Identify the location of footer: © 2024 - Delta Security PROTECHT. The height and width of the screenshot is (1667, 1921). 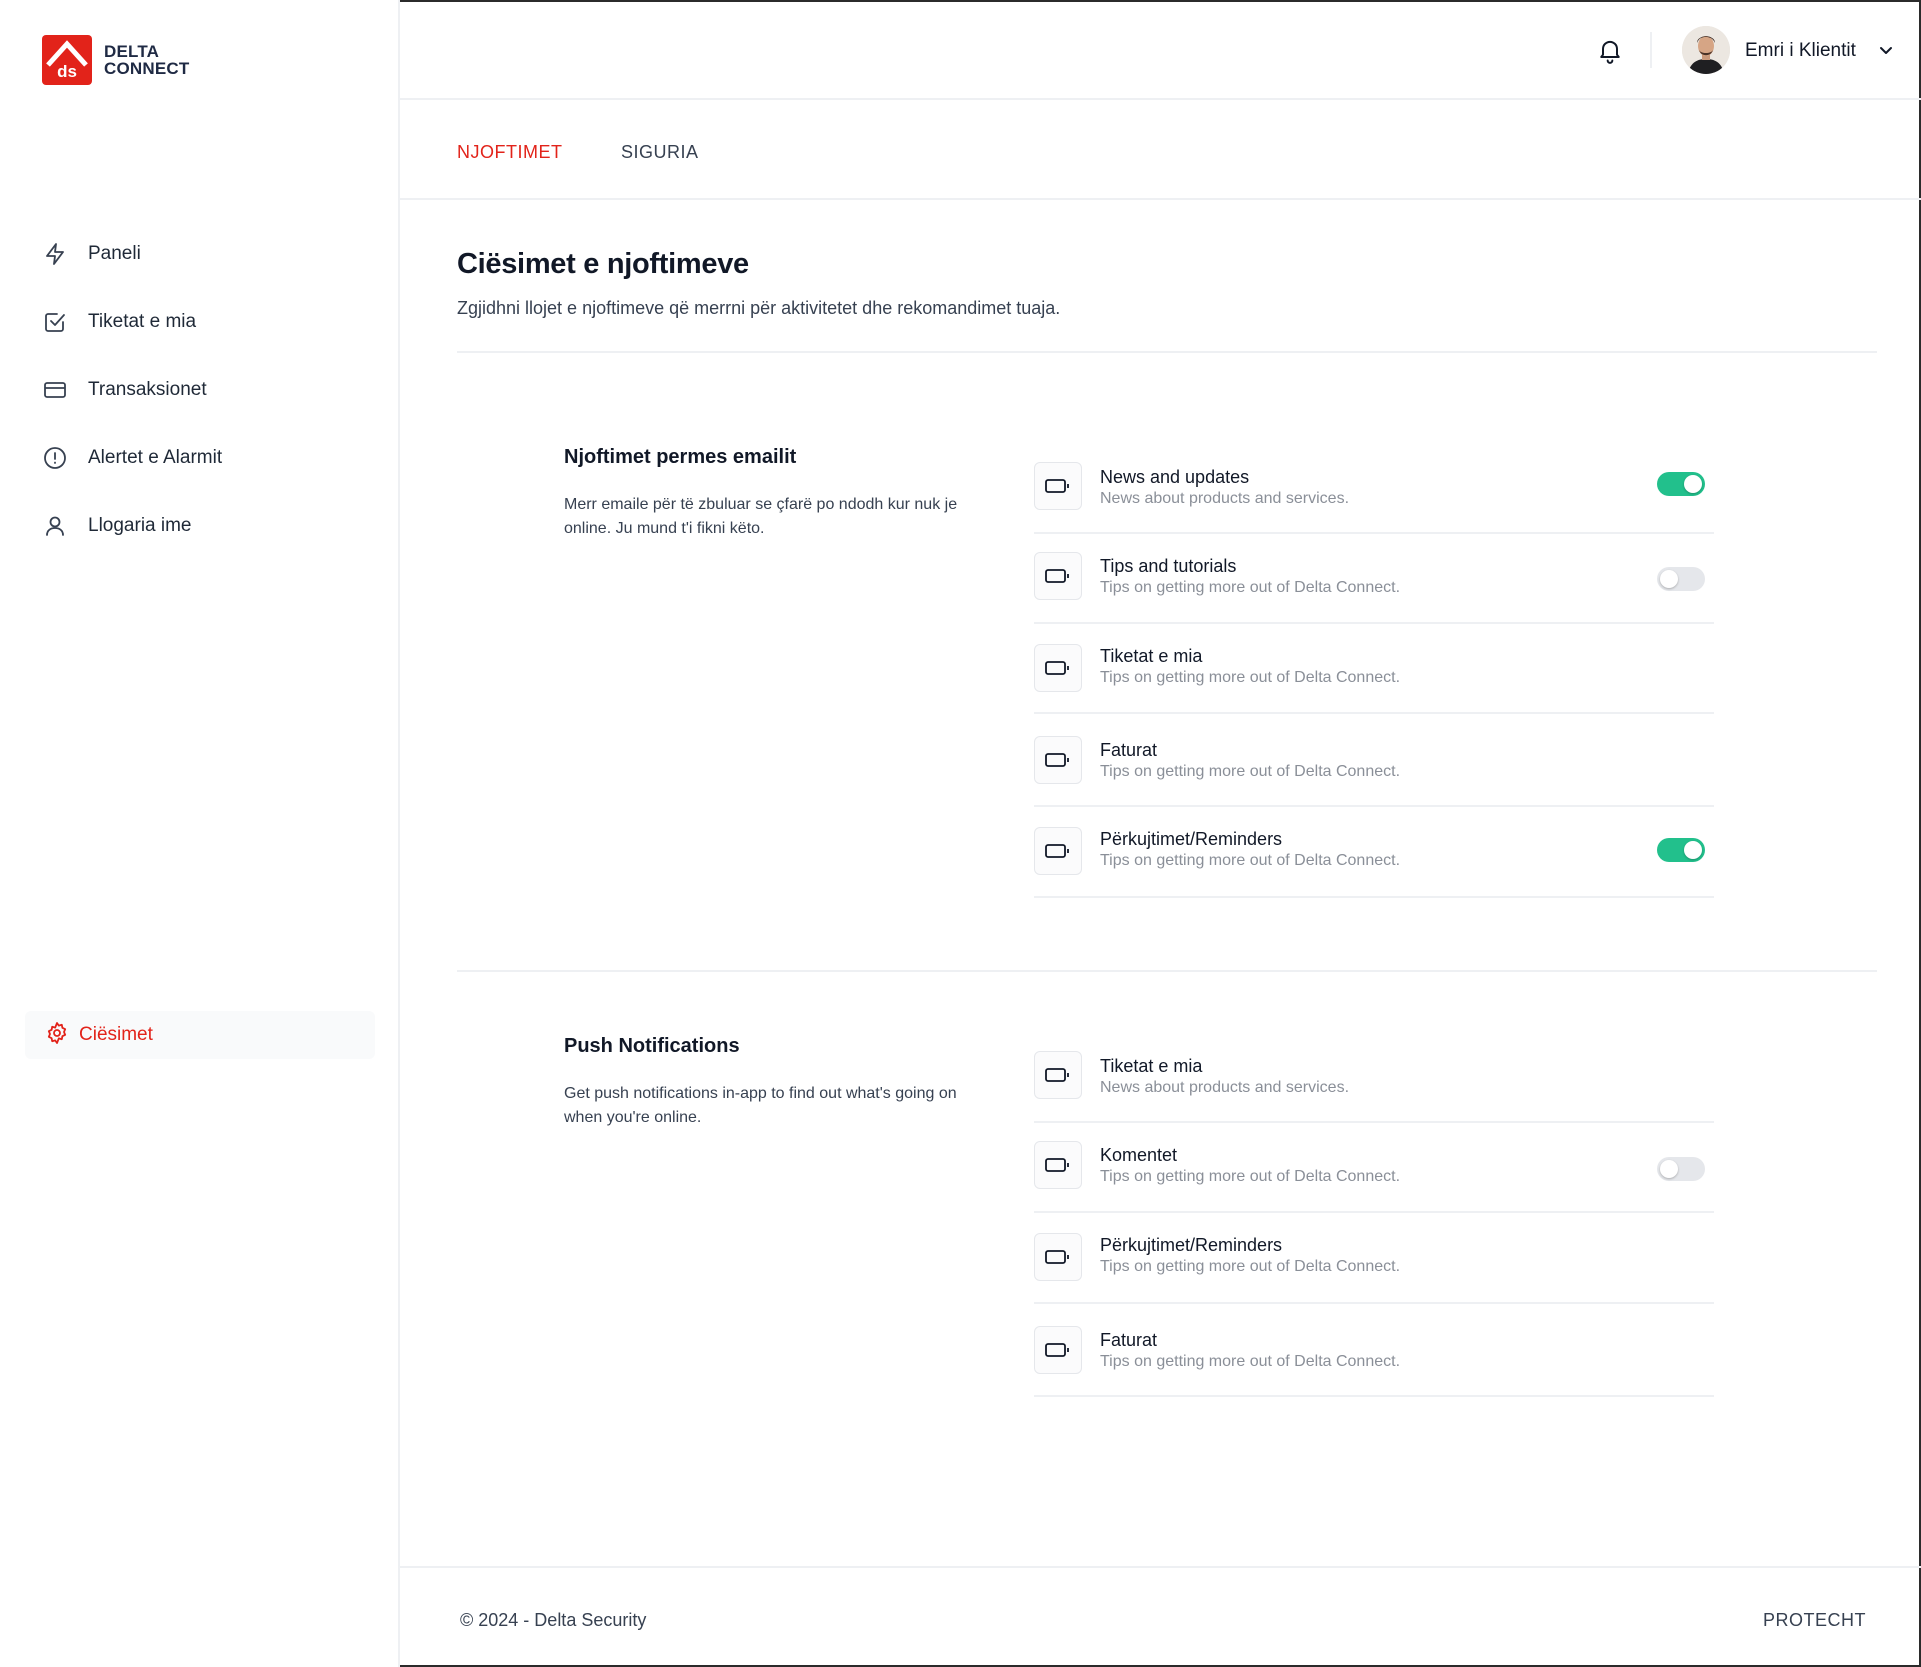
(1160, 1616).